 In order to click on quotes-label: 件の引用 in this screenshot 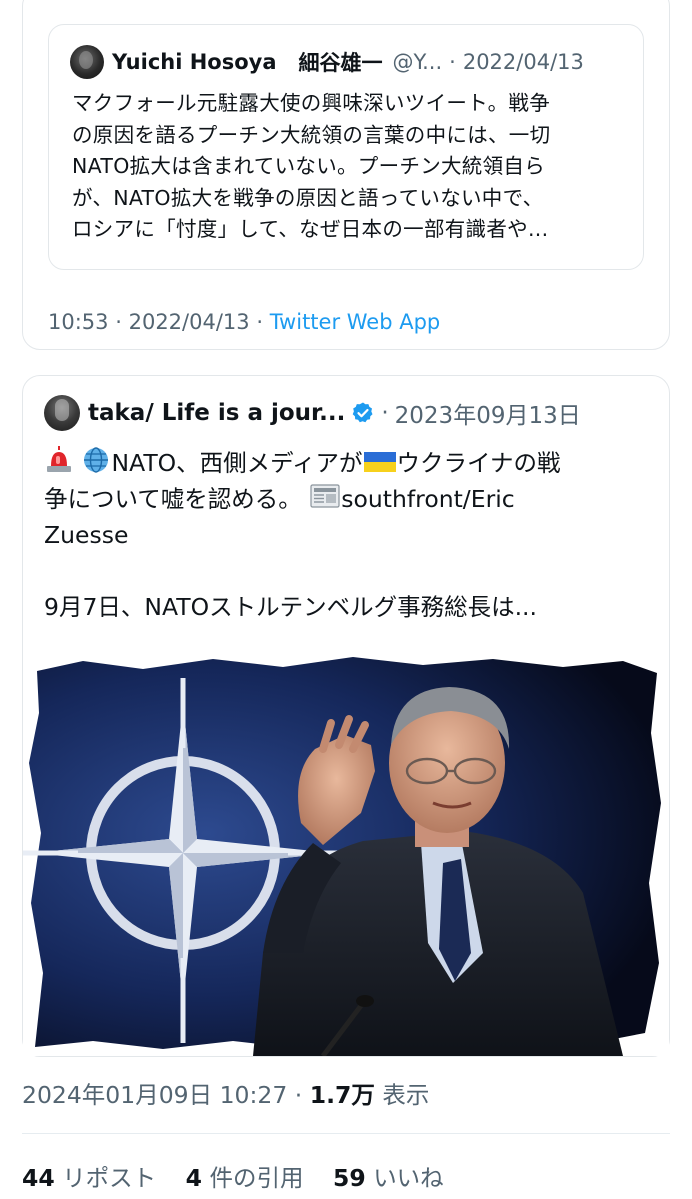, I will do `click(256, 1178)`.